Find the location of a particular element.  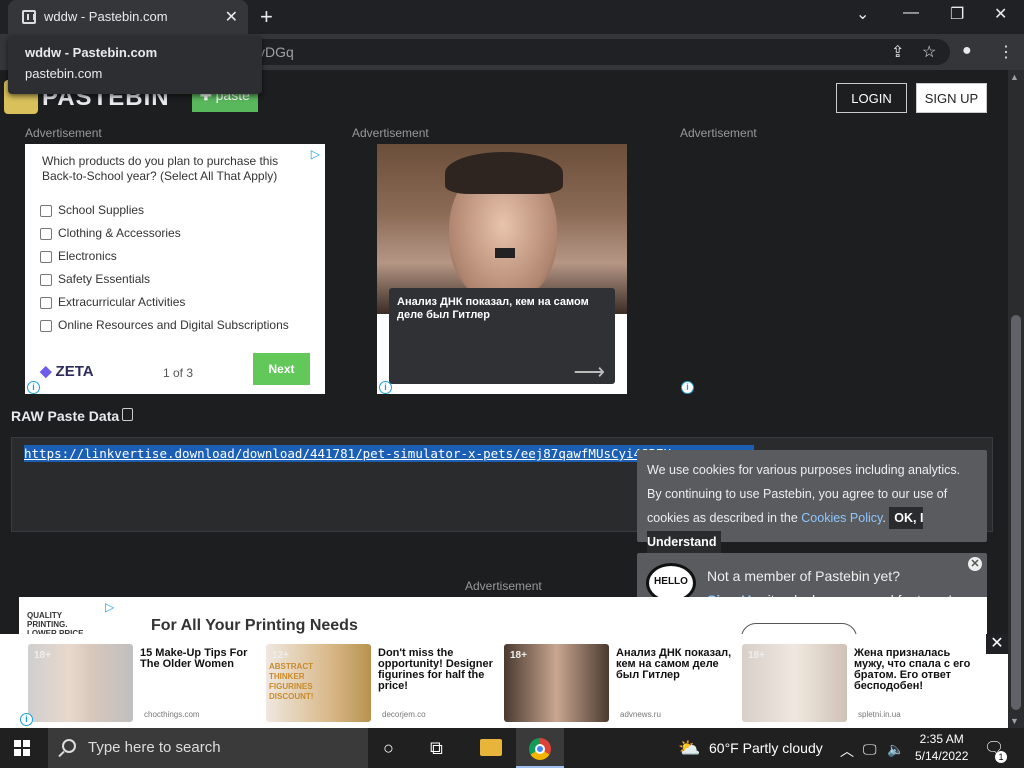

cortana-icon: ○ is located at coordinates (388, 748).